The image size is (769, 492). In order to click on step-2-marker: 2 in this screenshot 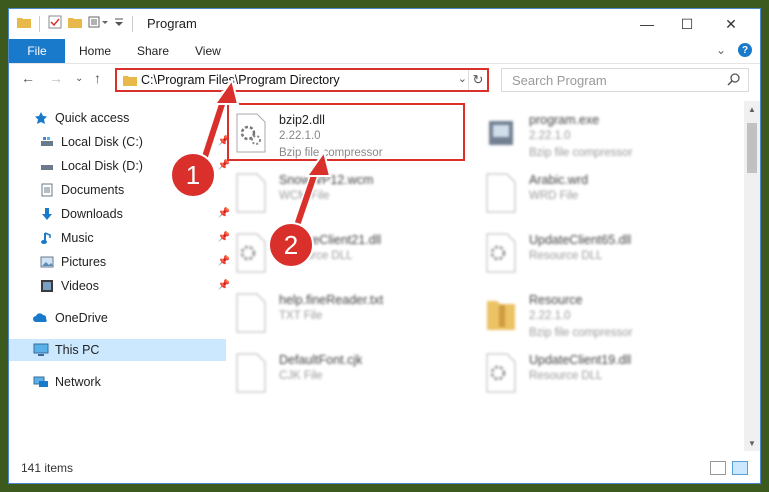, I will do `click(291, 245)`.